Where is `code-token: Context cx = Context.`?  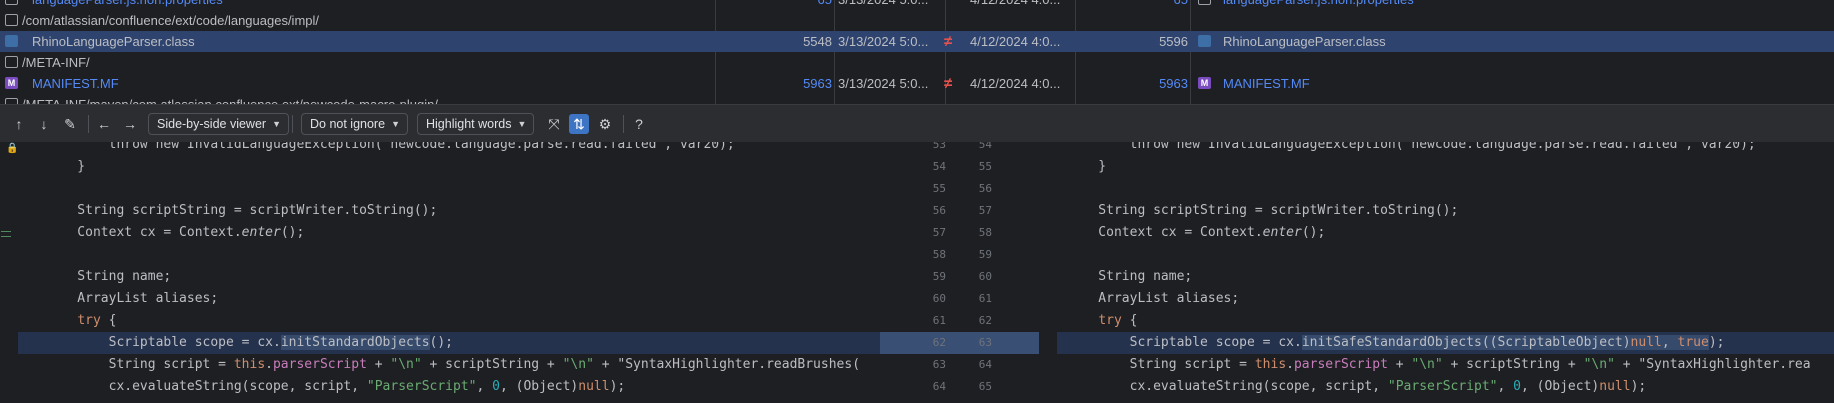
code-token: Context cx = Context. is located at coordinates (1165, 232).